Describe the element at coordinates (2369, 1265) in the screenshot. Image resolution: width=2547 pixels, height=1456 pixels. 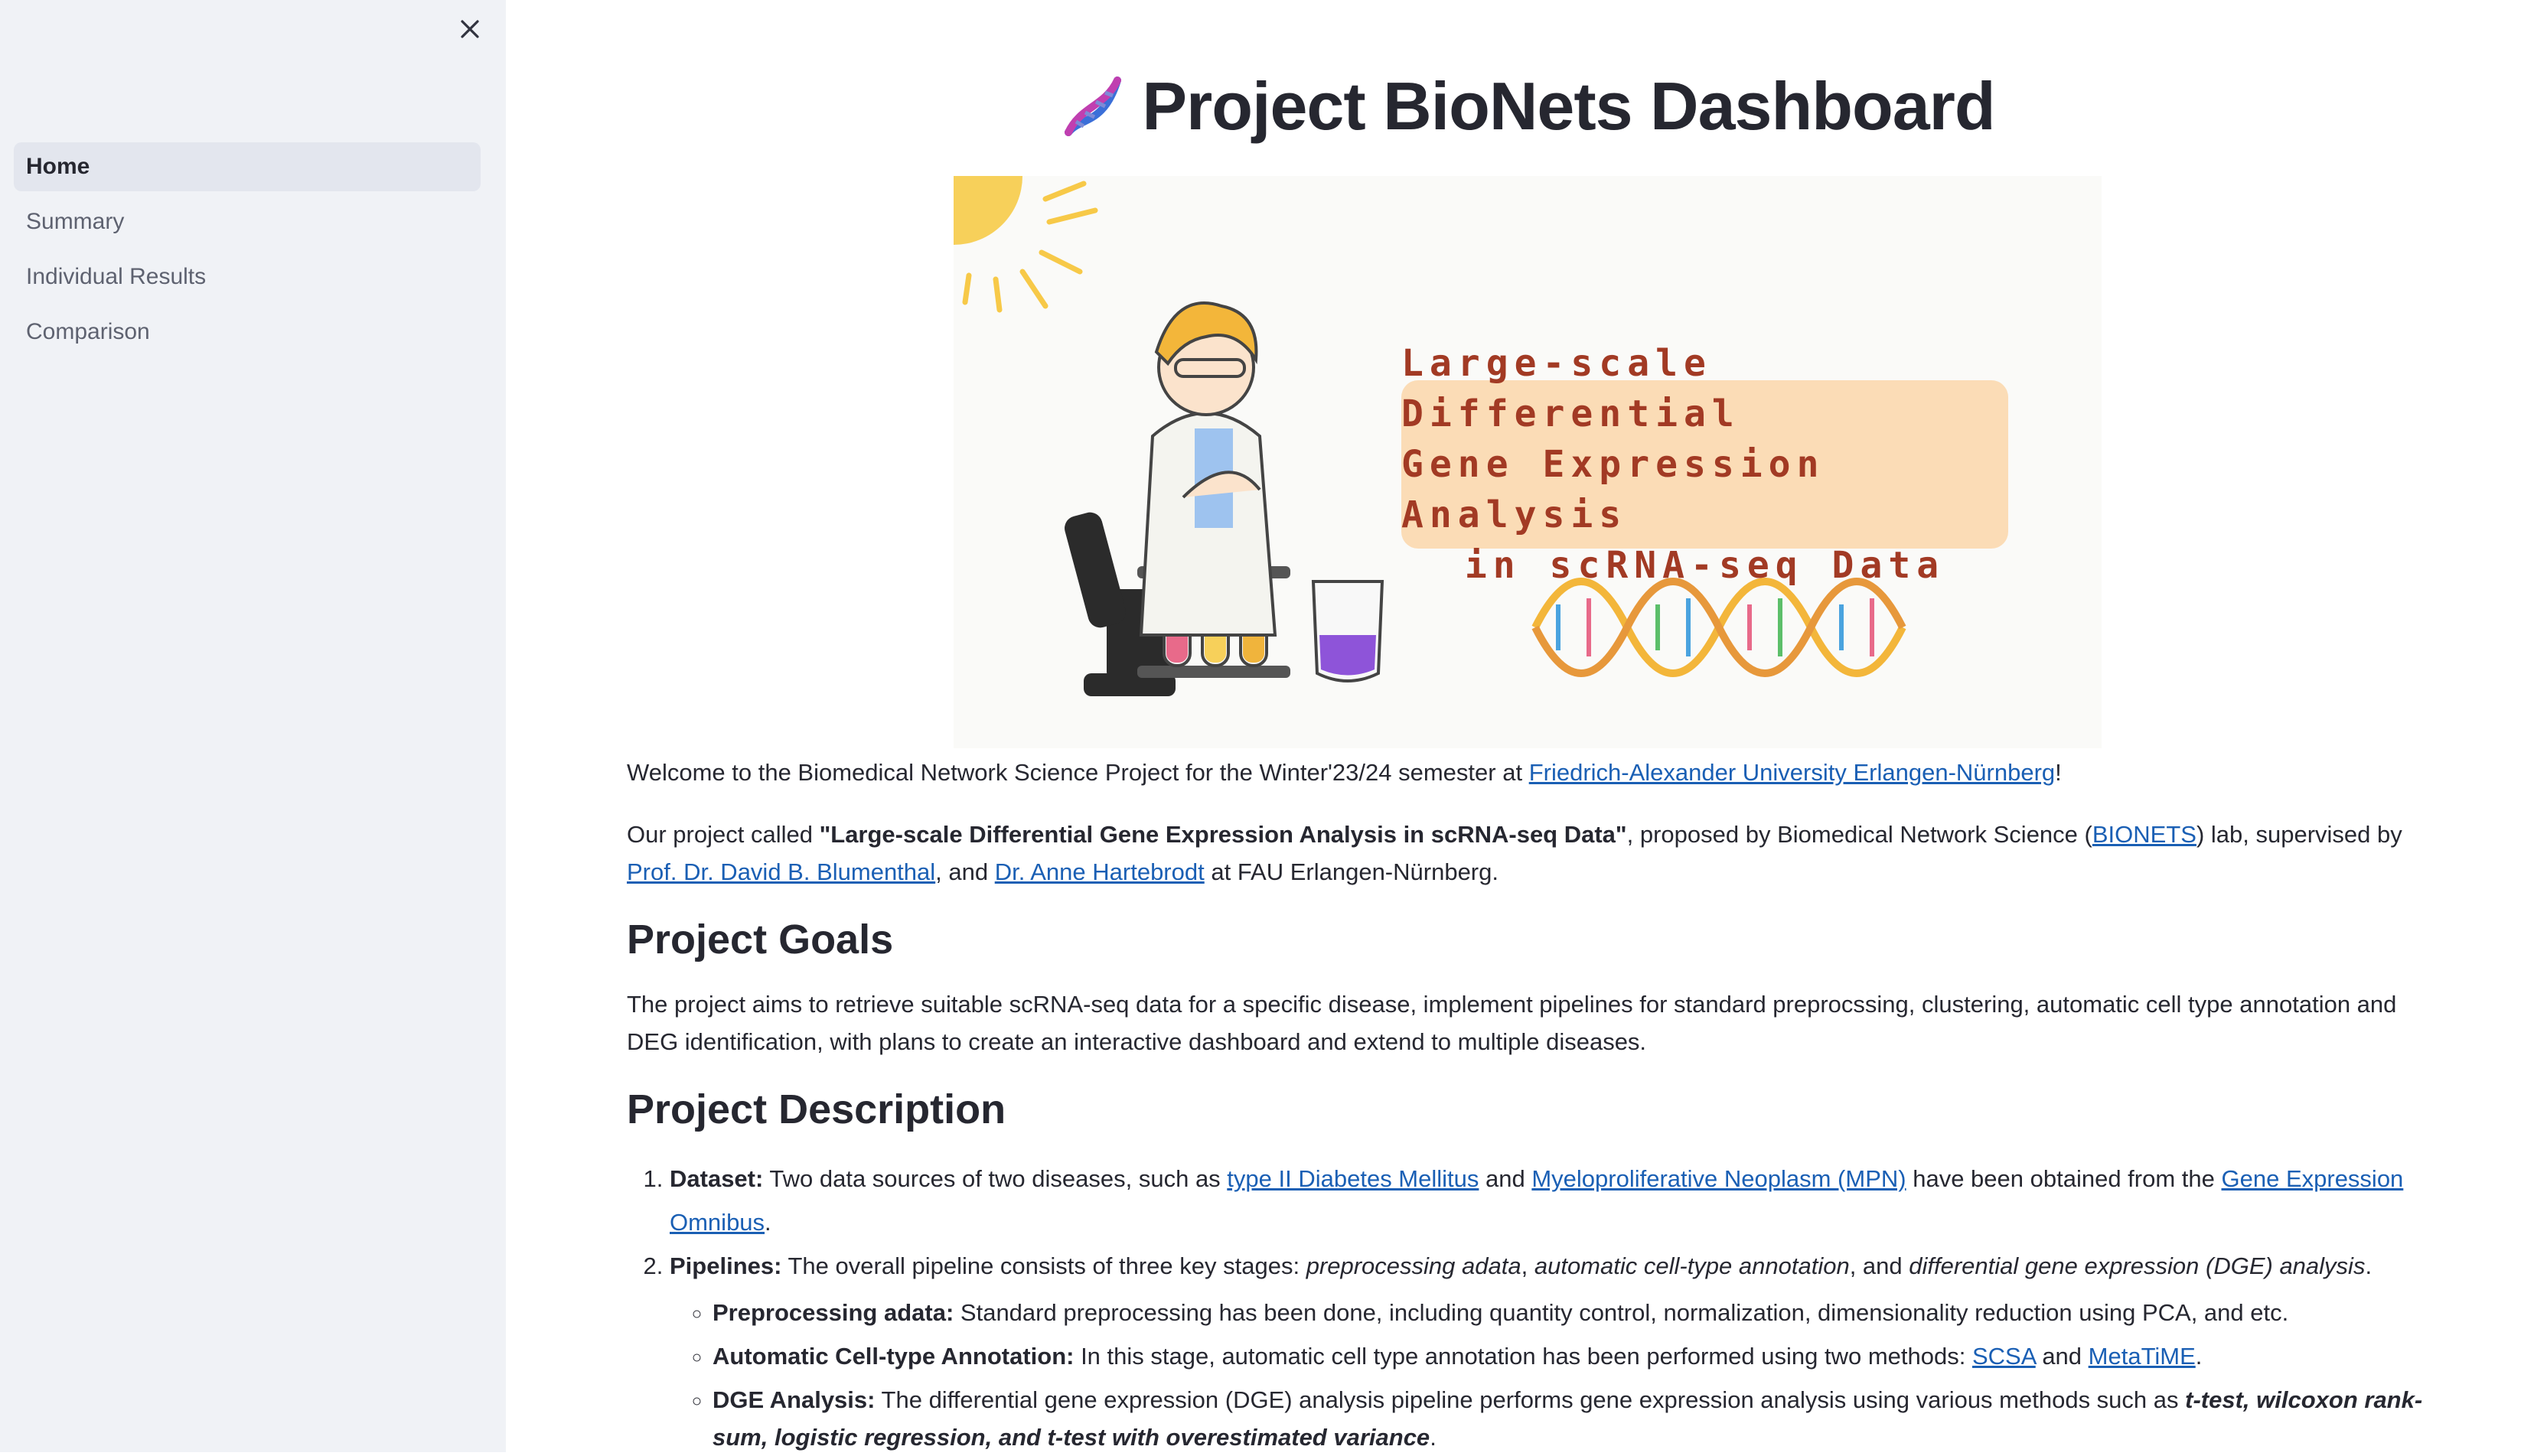
I see `pipelines-text: .` at that location.